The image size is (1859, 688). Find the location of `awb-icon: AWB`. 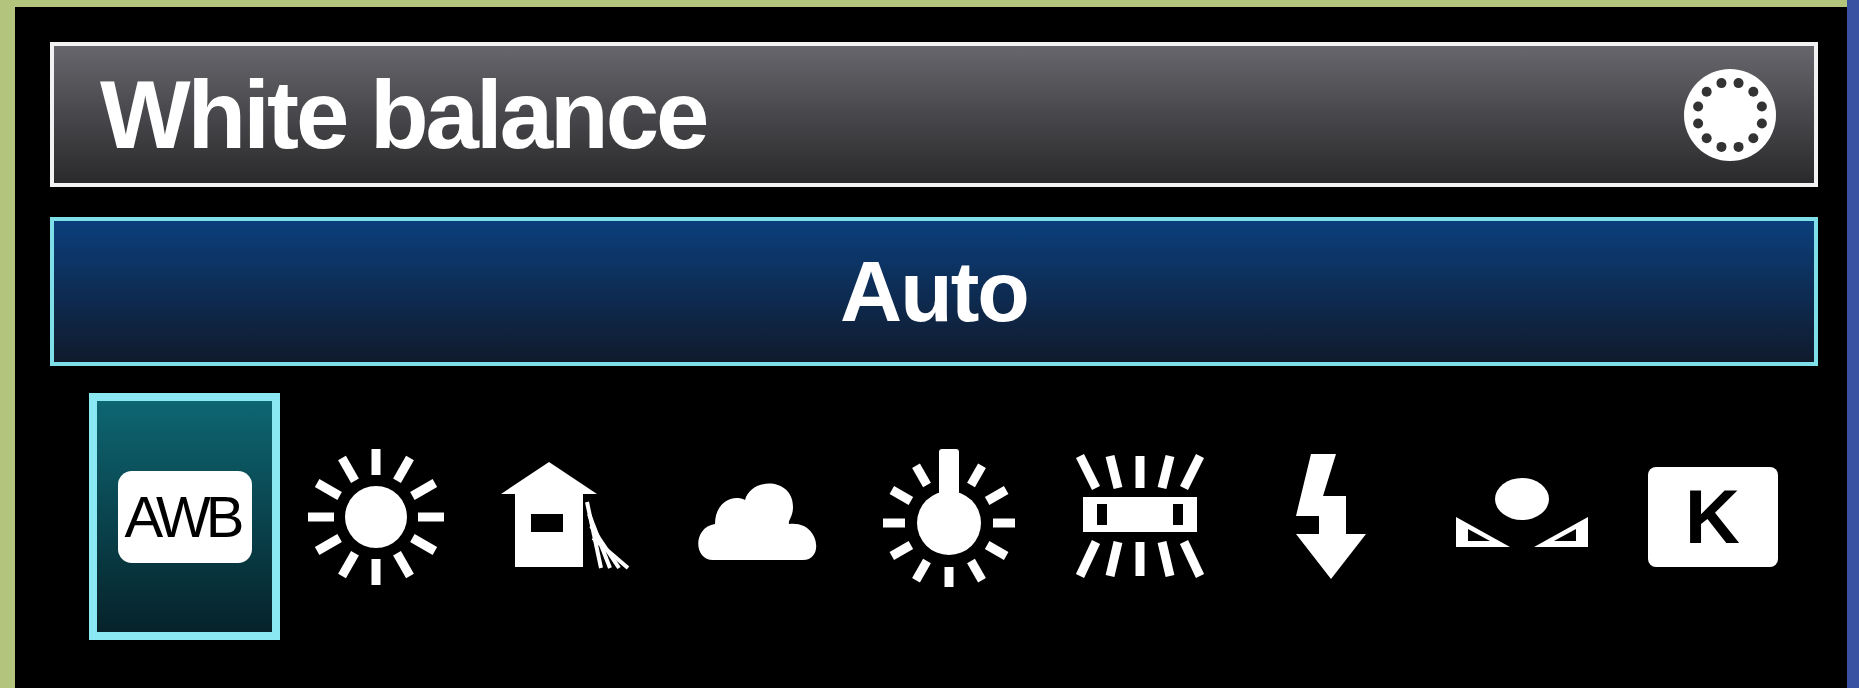

awb-icon: AWB is located at coordinates (184, 516).